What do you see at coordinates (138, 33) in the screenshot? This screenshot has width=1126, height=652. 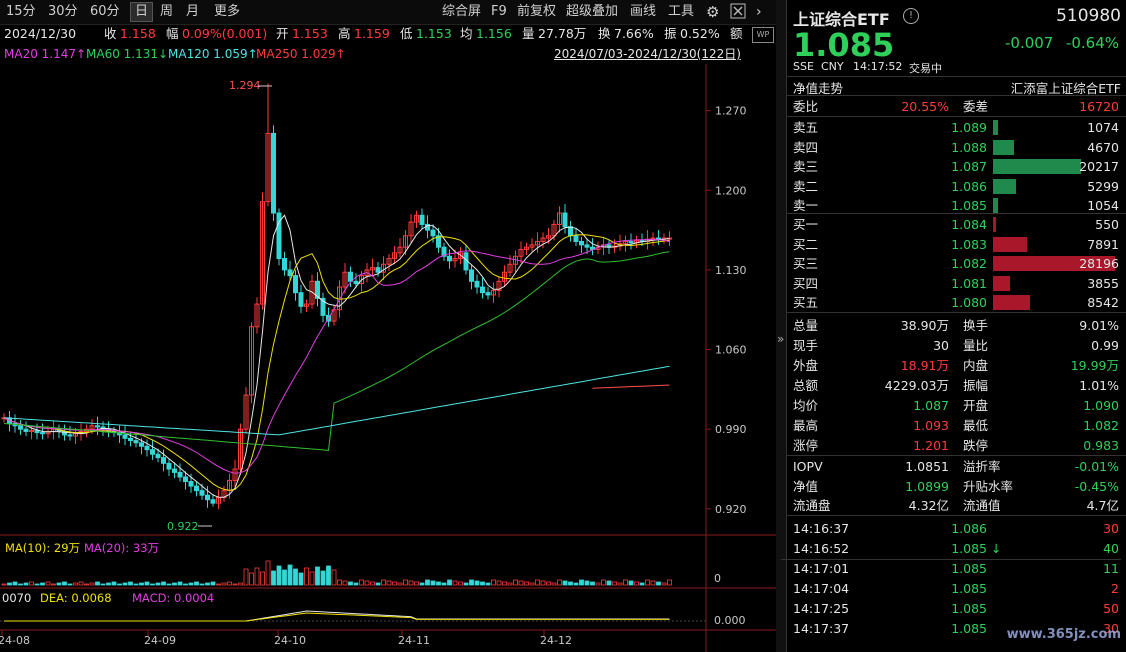 I see `close-value: 1.158` at bounding box center [138, 33].